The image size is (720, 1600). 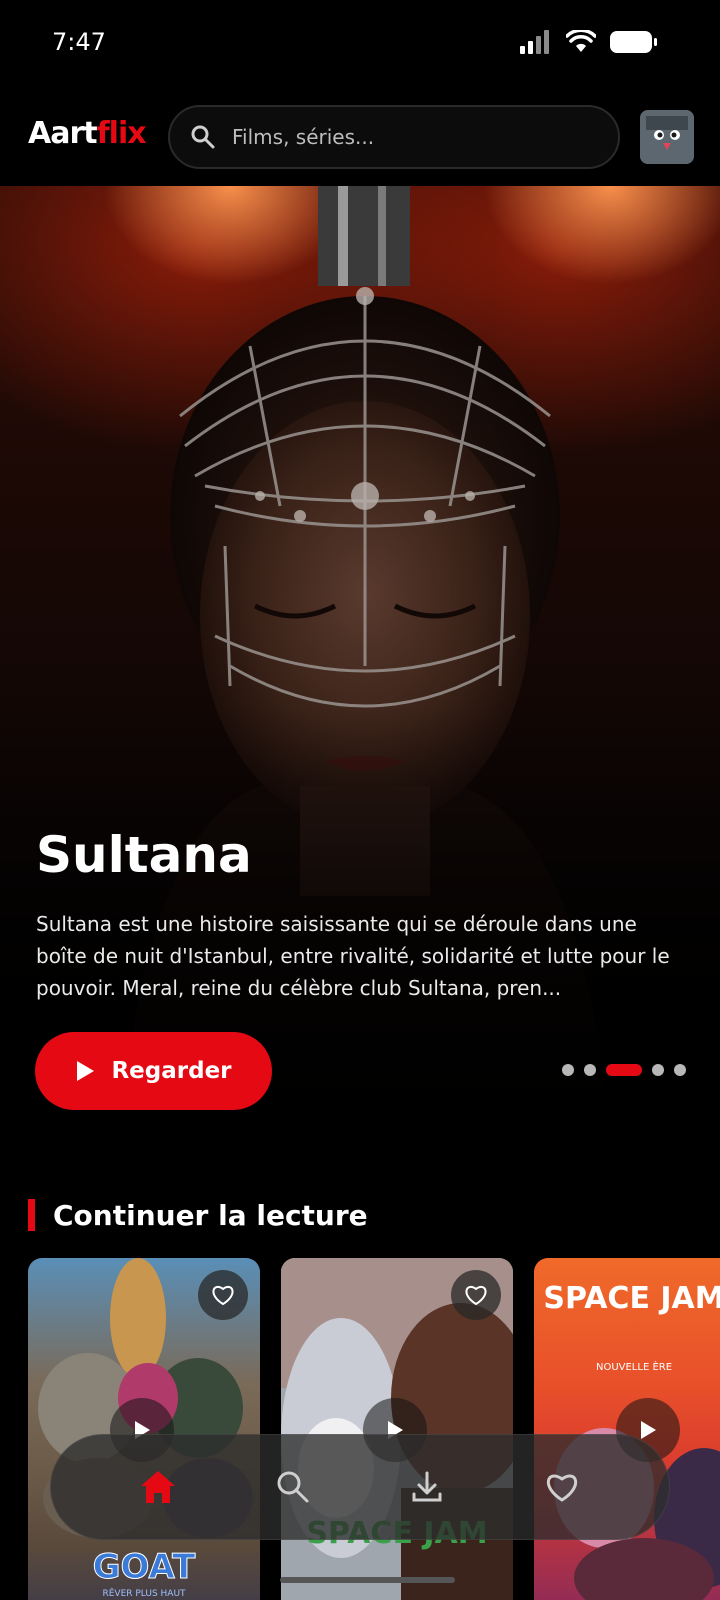 I want to click on status-bar: 7:47, so click(x=360, y=45).